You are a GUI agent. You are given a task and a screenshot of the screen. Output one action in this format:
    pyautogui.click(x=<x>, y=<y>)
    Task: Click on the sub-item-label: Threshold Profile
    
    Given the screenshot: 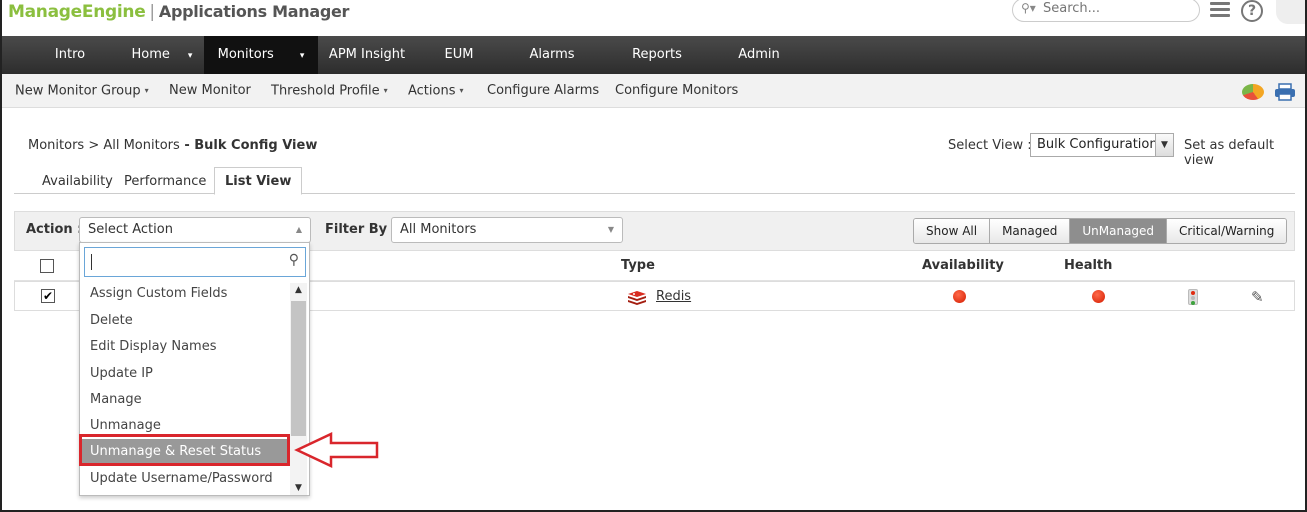 What is the action you would take?
    pyautogui.click(x=325, y=91)
    